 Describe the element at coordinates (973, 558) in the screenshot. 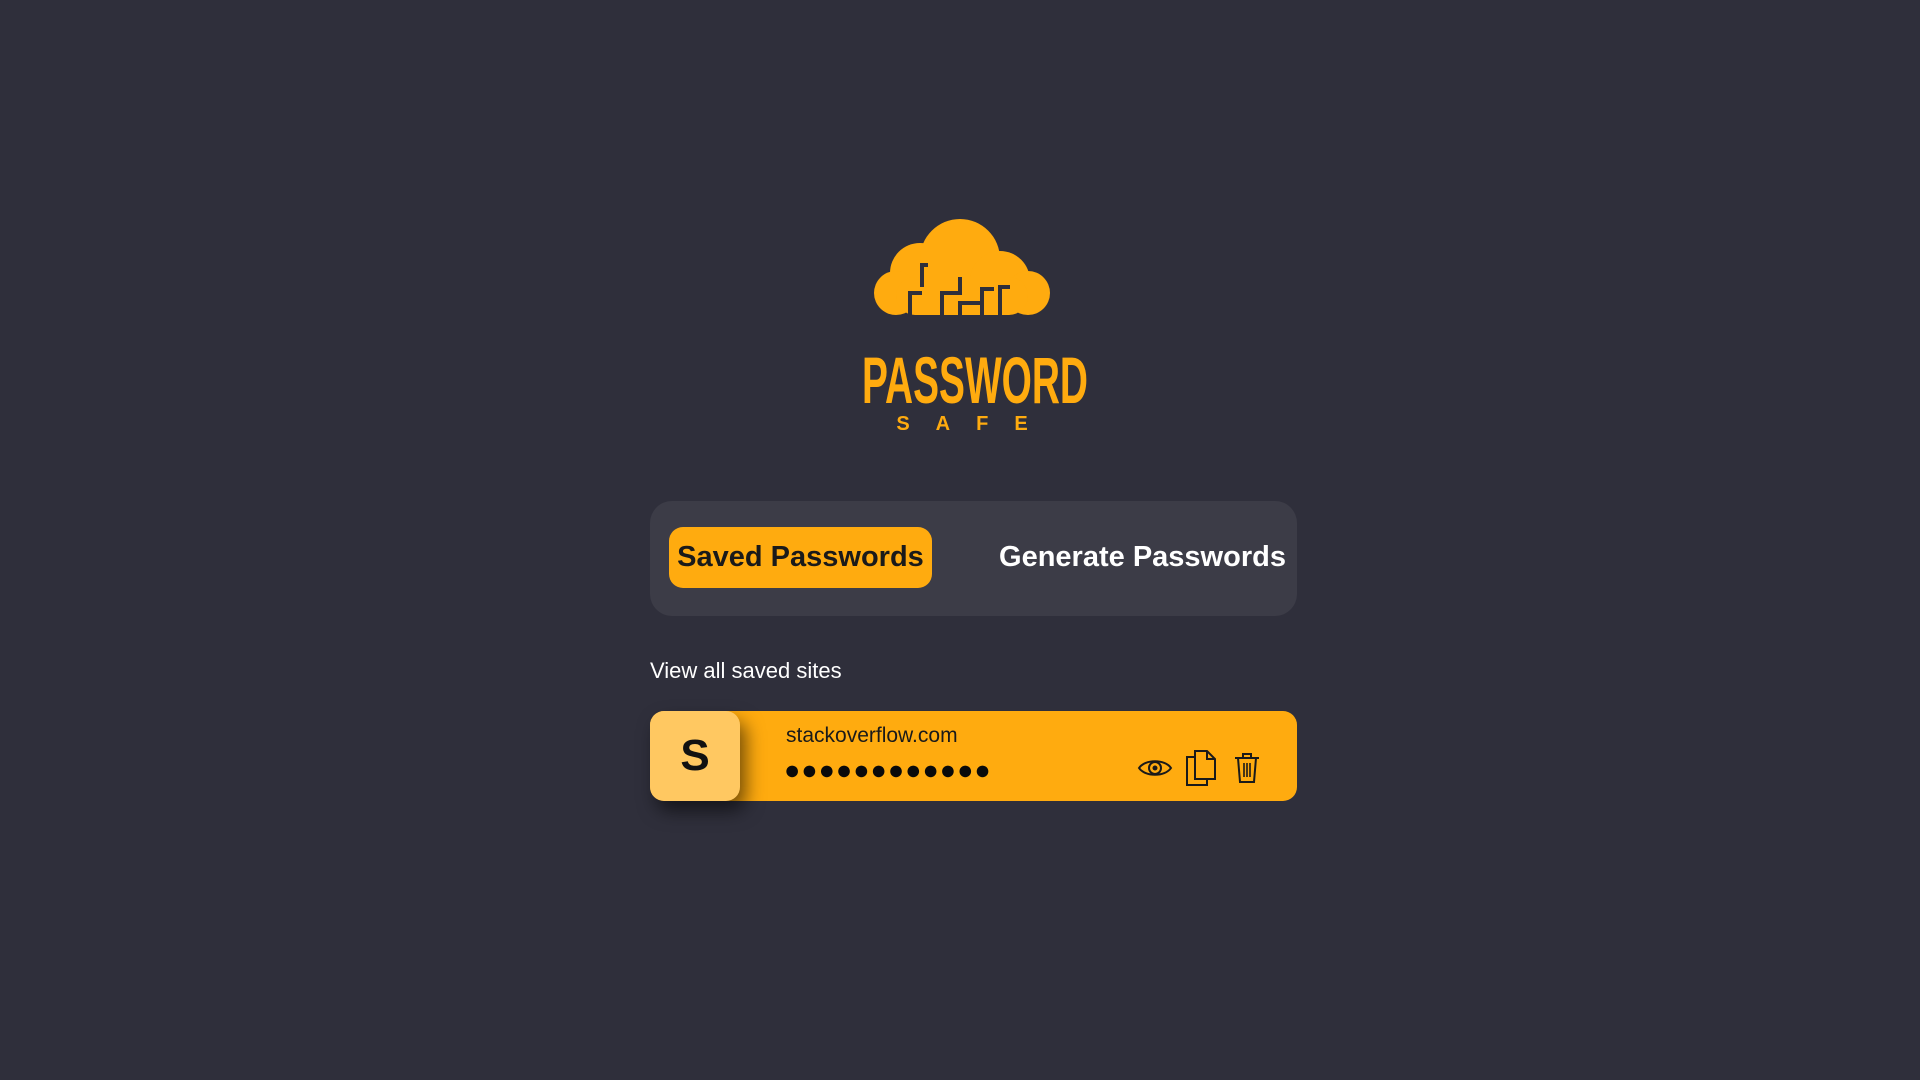

I see `tab-switcher: Saved Passwords Generate Passwords` at that location.